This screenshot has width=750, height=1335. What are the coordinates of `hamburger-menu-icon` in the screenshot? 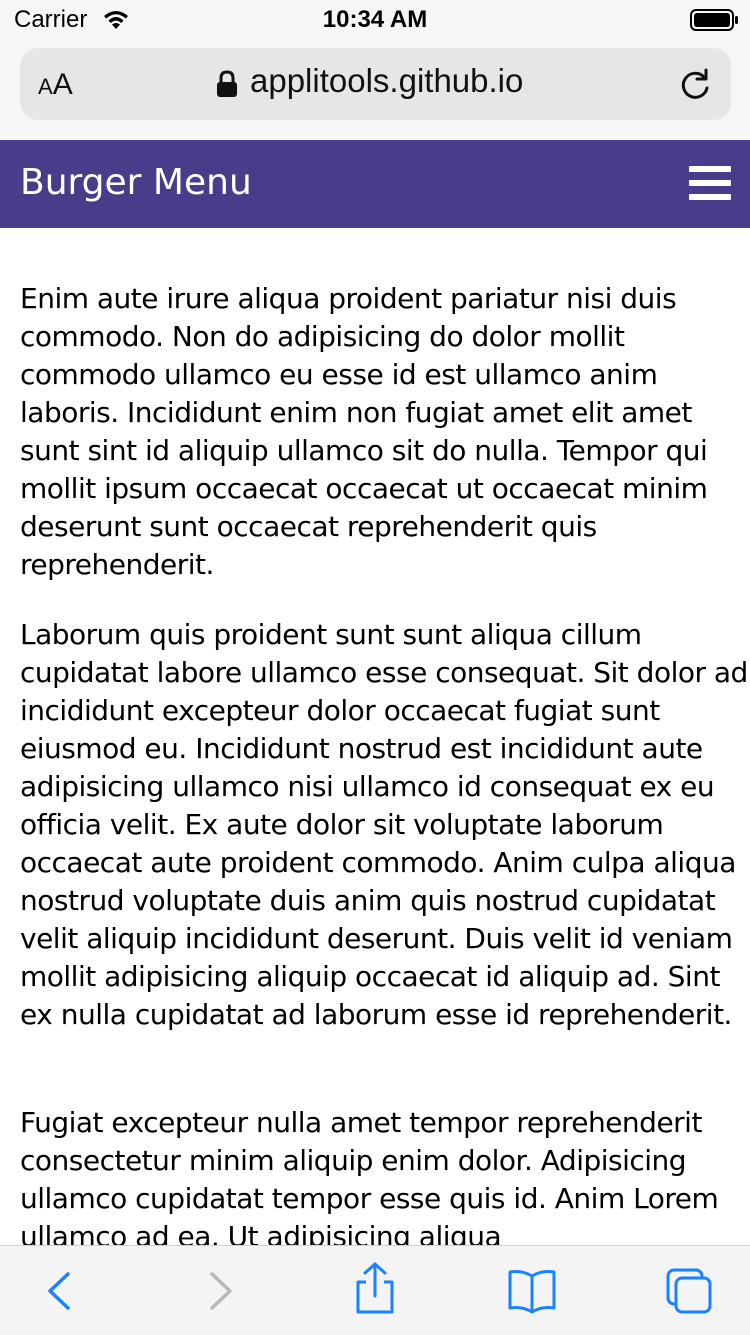 It's located at (710, 184).